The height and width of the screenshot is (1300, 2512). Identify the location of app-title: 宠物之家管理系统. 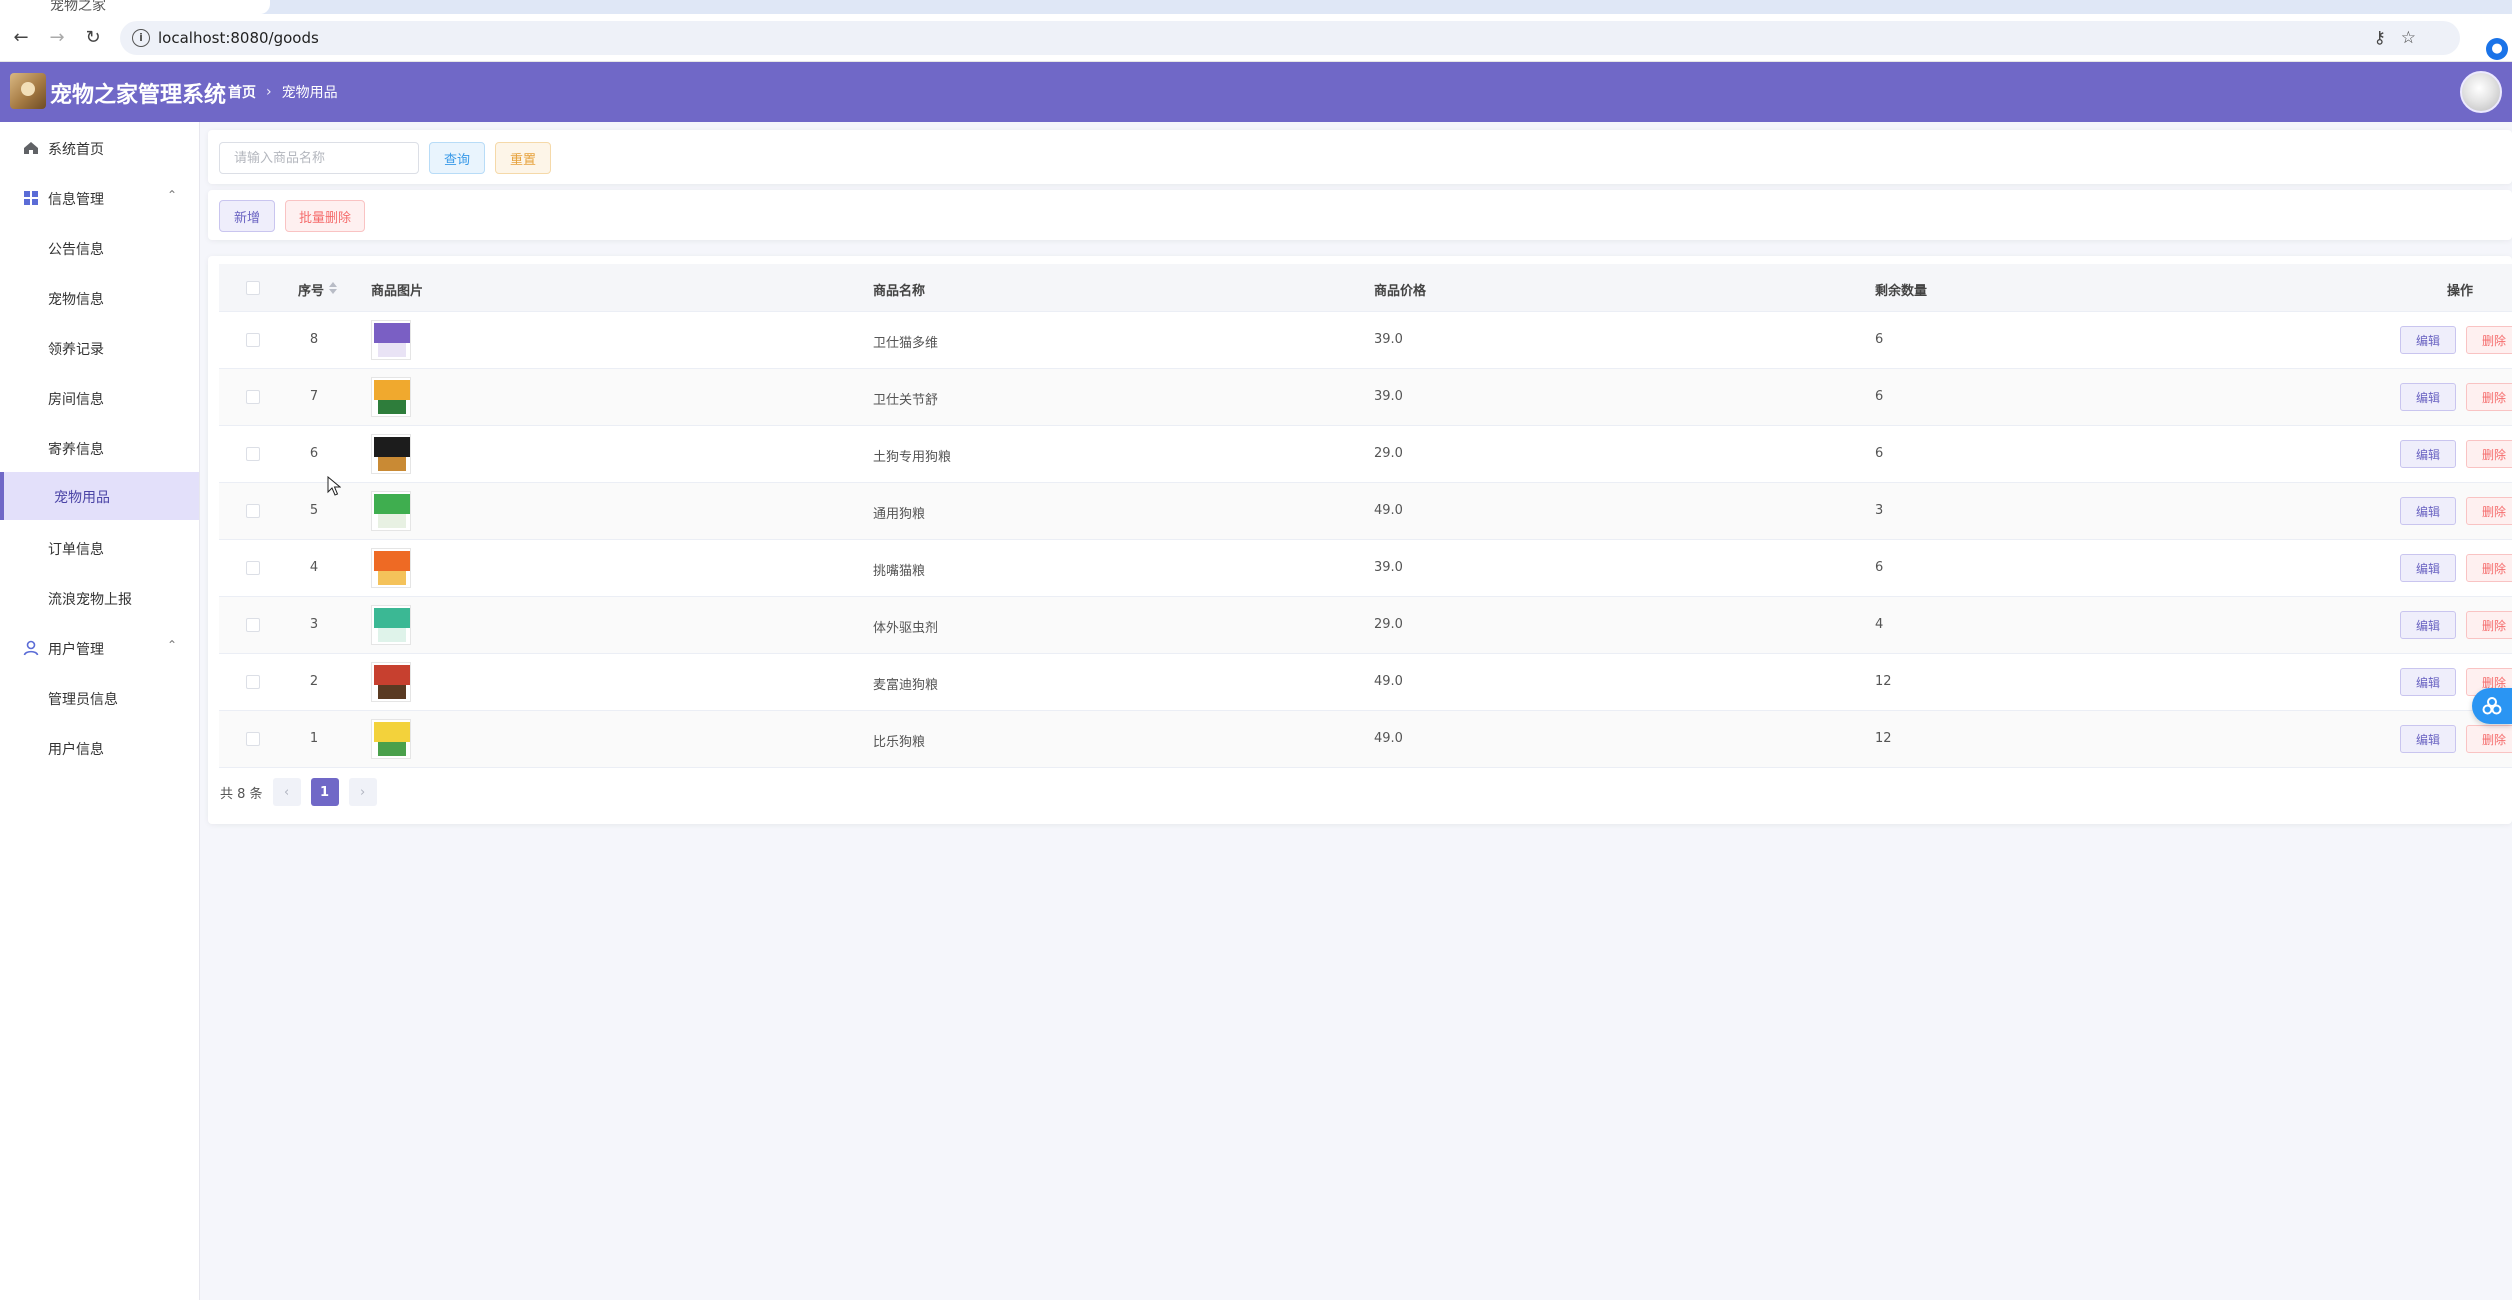
(138, 95).